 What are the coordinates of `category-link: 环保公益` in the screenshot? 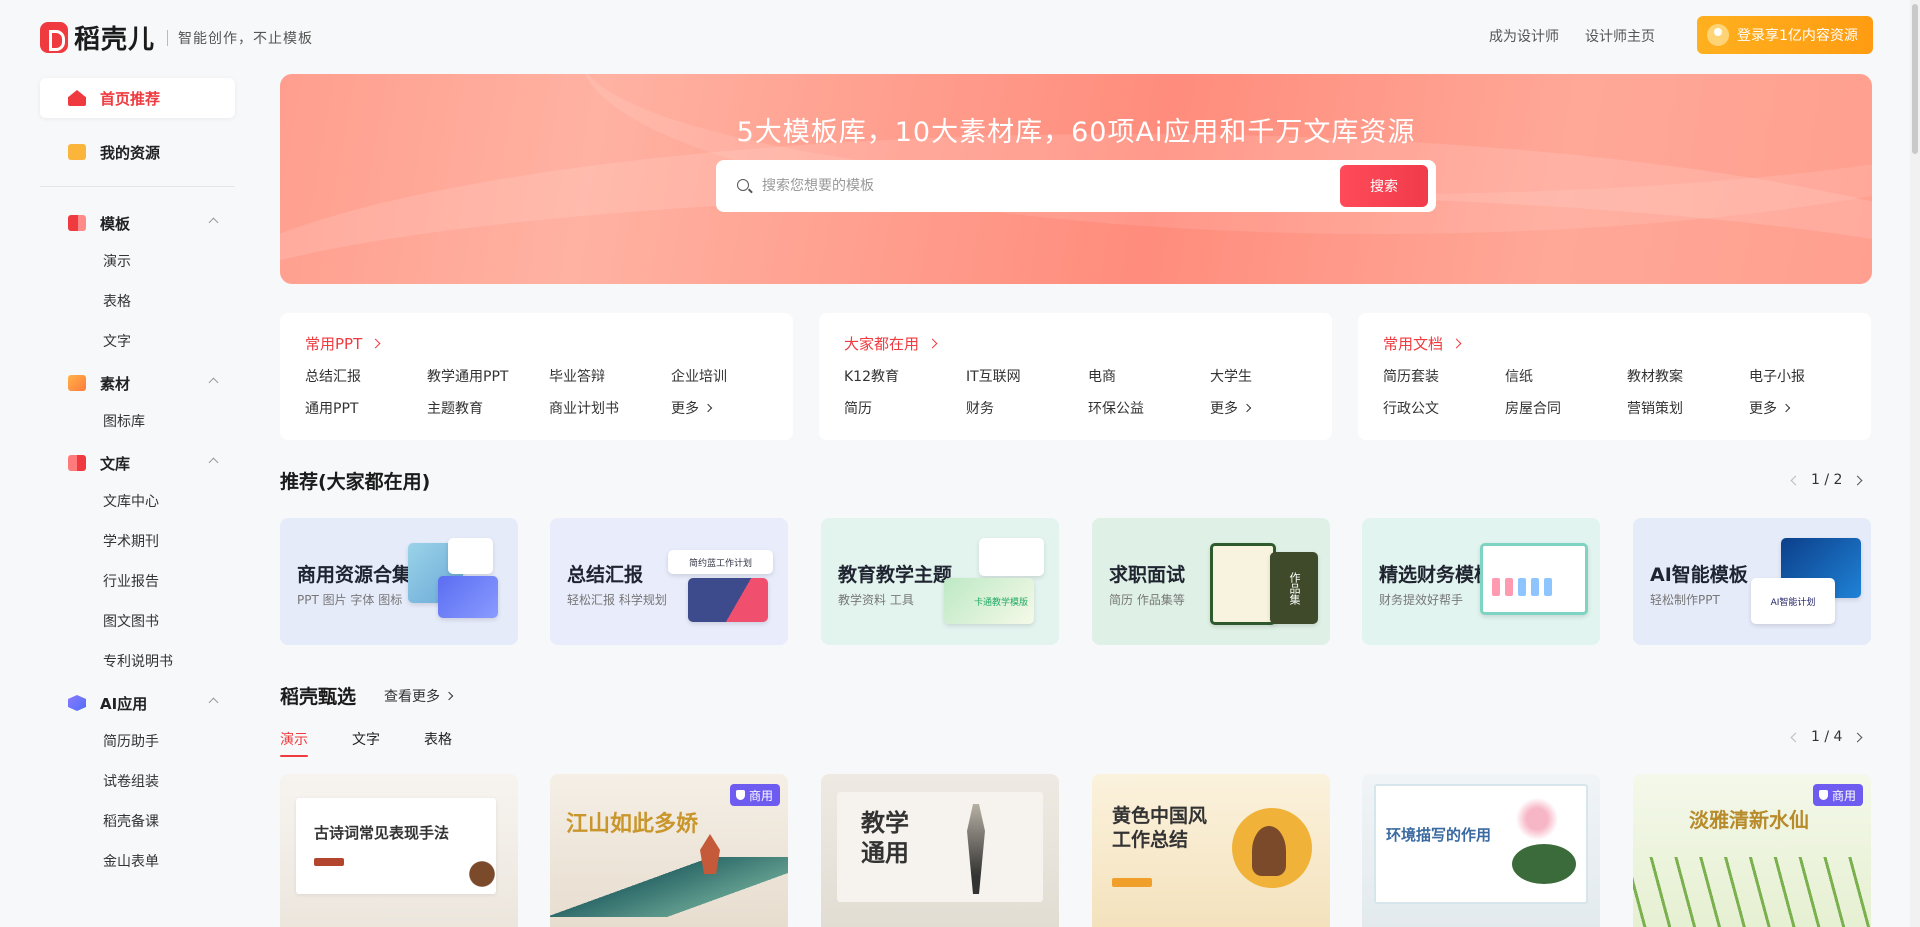 It's located at (1149, 408).